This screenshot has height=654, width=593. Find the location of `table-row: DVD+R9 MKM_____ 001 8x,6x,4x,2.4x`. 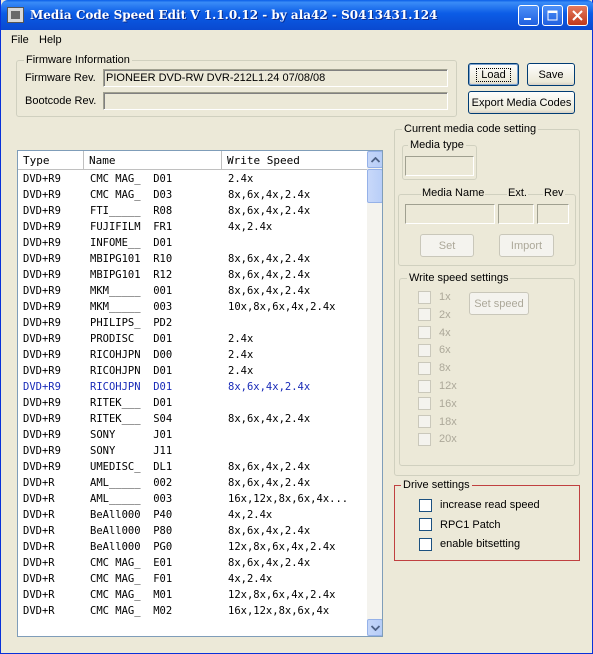

table-row: DVD+R9 MKM_____ 001 8x,6x,4x,2.4x is located at coordinates (192, 291).